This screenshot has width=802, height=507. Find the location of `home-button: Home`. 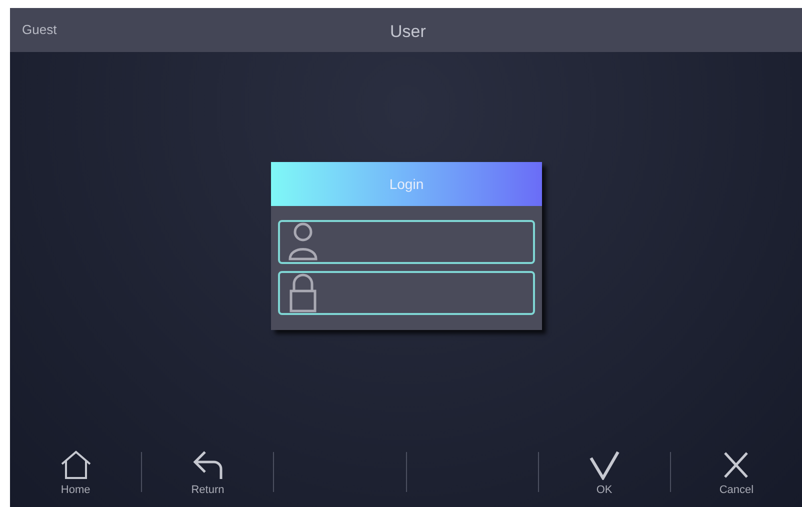

home-button: Home is located at coordinates (76, 474).